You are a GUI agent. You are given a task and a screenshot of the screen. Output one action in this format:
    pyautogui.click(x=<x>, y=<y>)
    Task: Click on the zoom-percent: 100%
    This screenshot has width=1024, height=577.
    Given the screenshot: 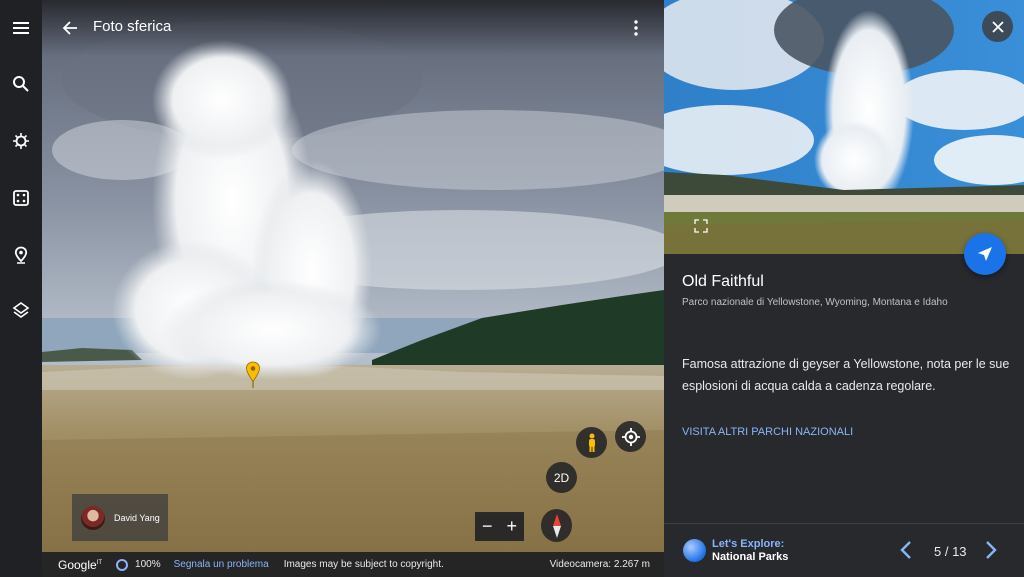 What is the action you would take?
    pyautogui.click(x=148, y=564)
    